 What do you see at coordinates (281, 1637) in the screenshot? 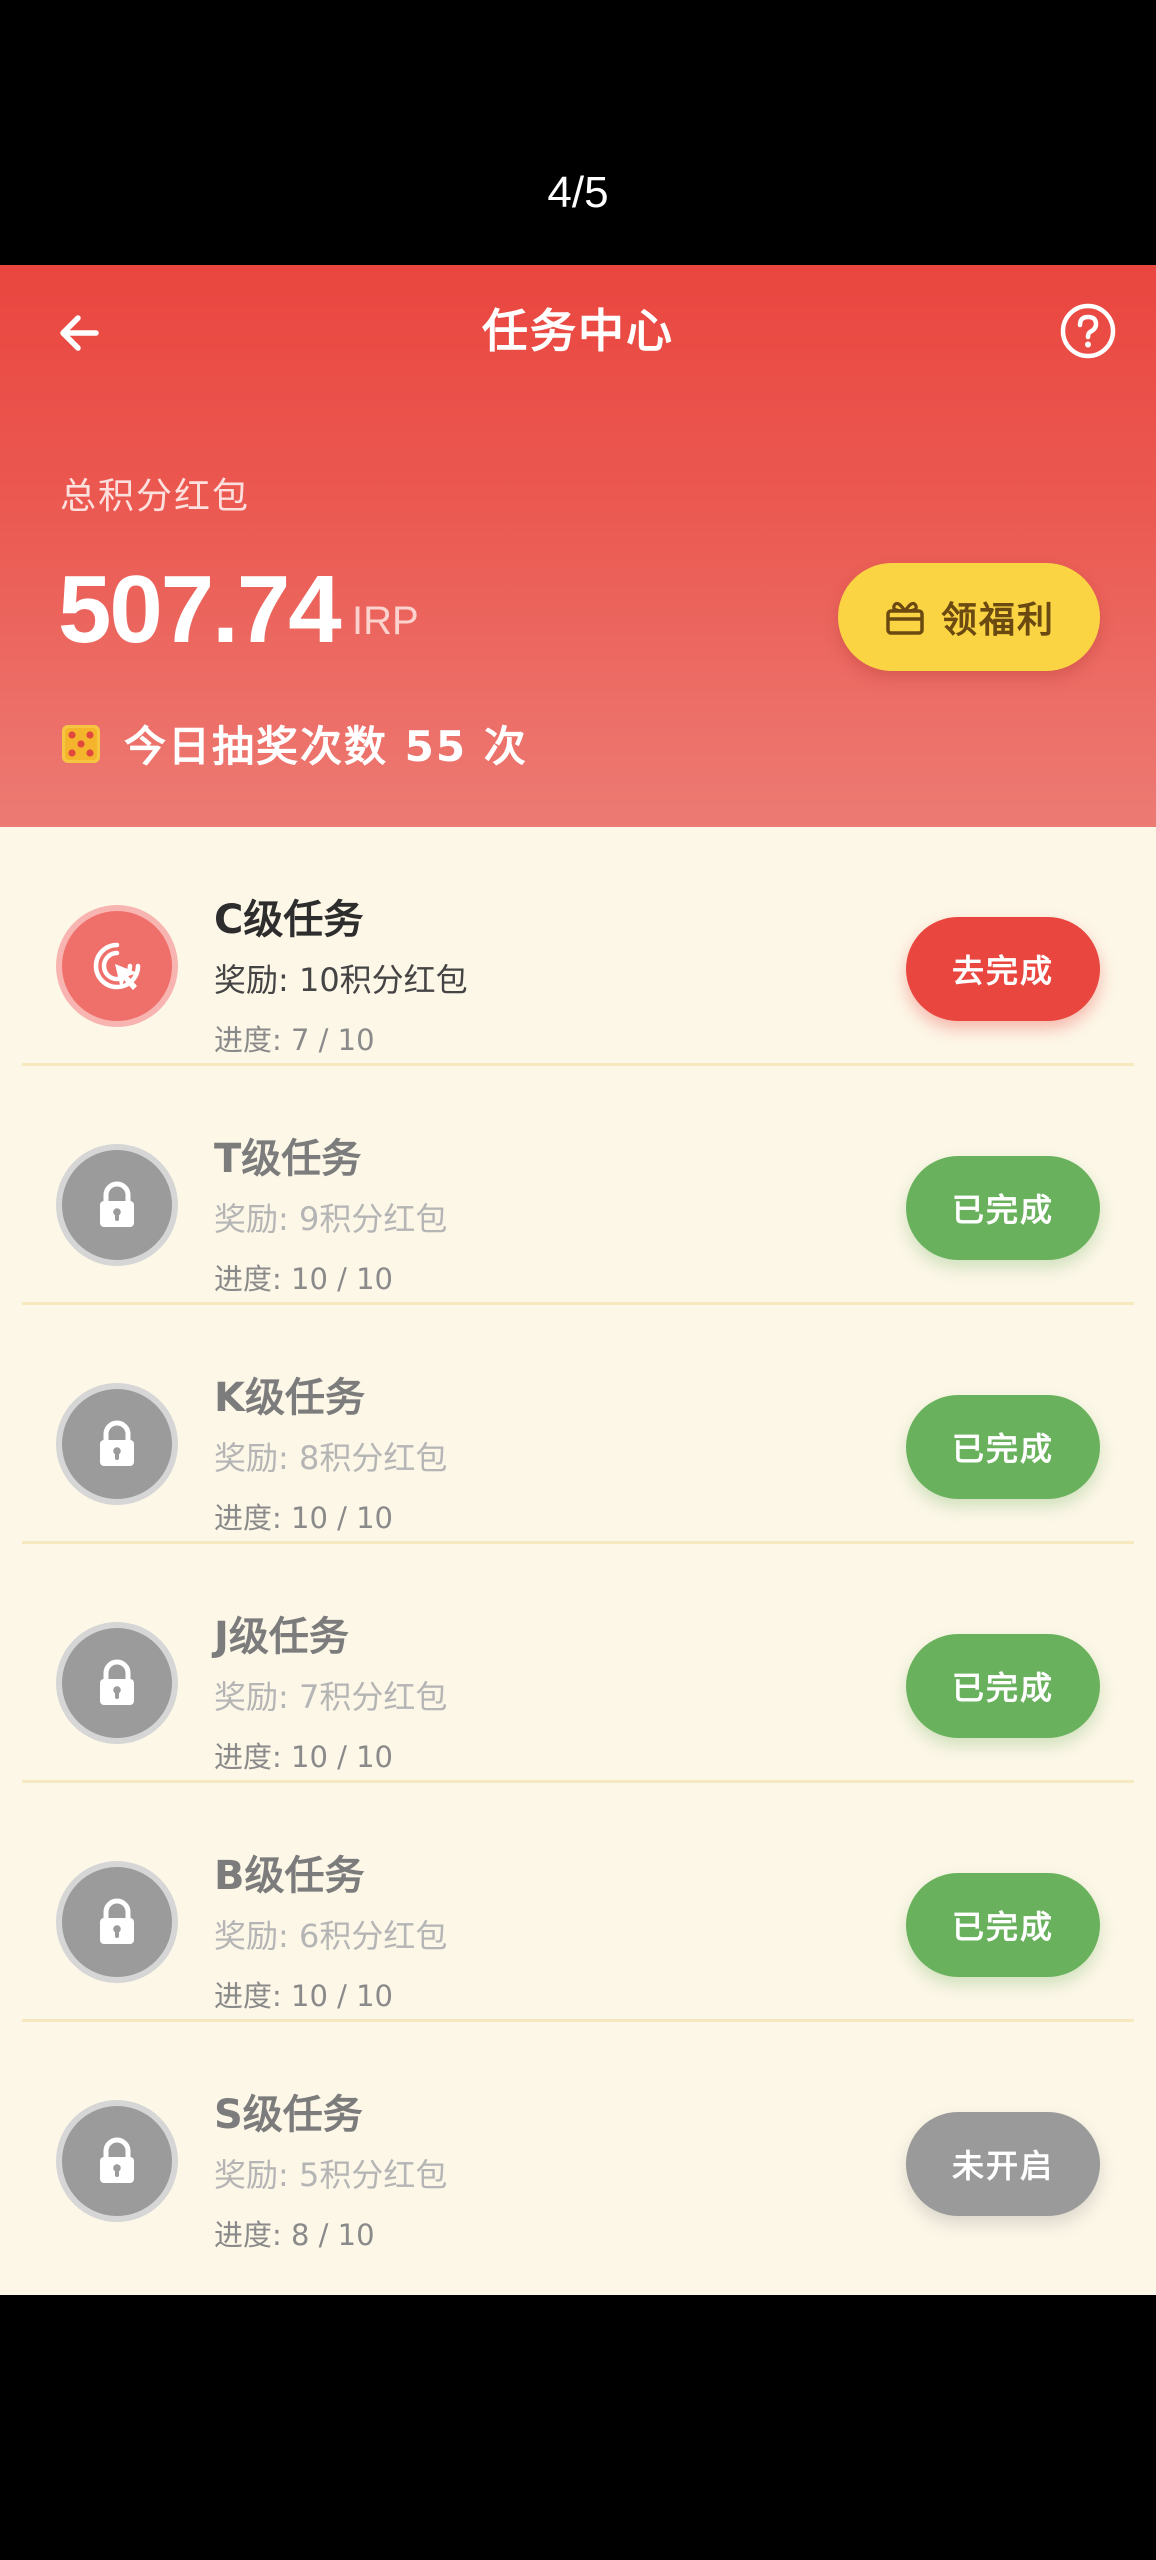
I see `task-name: J级任务` at bounding box center [281, 1637].